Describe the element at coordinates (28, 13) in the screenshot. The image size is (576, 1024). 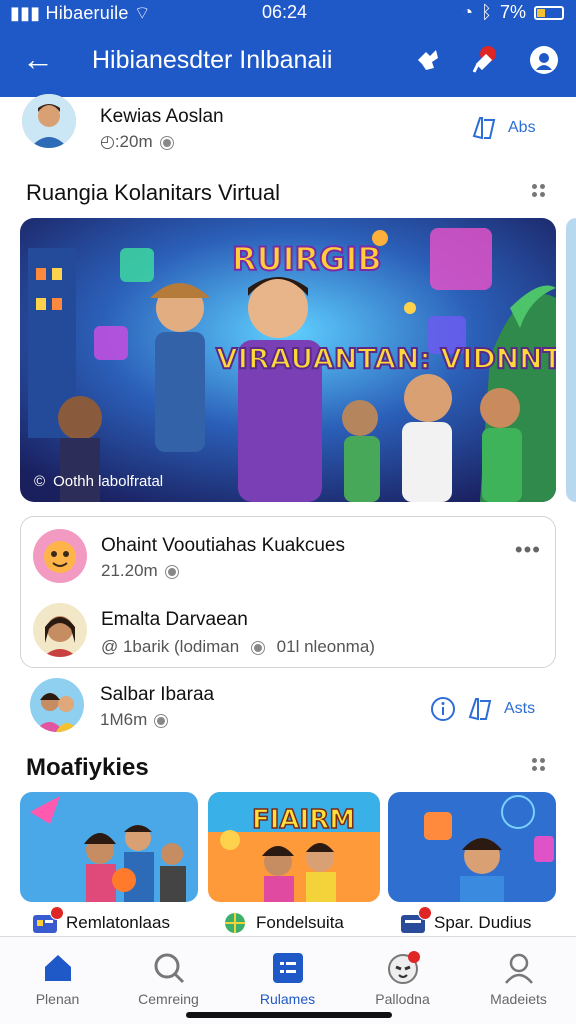
I see `signal-icon: ▮▮▮` at that location.